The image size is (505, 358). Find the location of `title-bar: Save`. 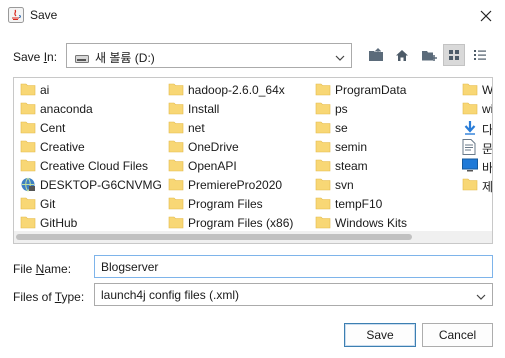

title-bar: Save is located at coordinates (252, 16).